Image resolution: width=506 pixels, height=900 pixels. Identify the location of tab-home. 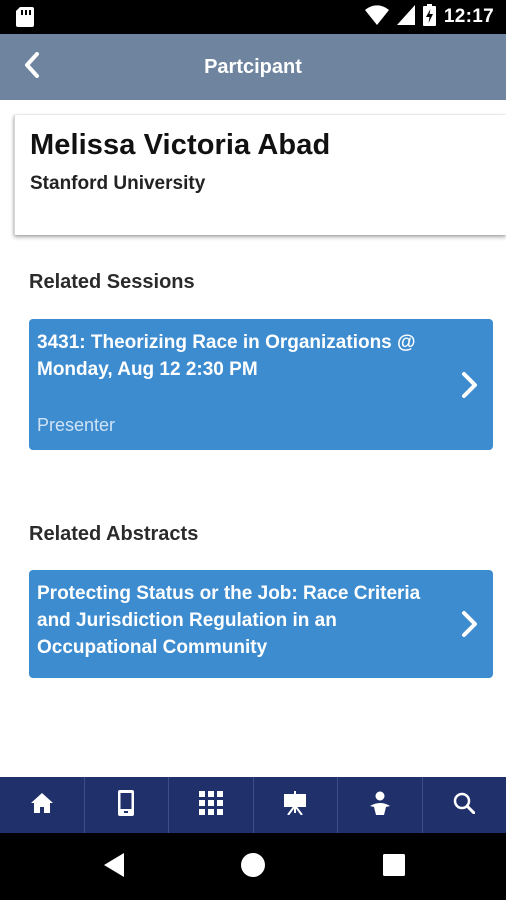
(42, 805).